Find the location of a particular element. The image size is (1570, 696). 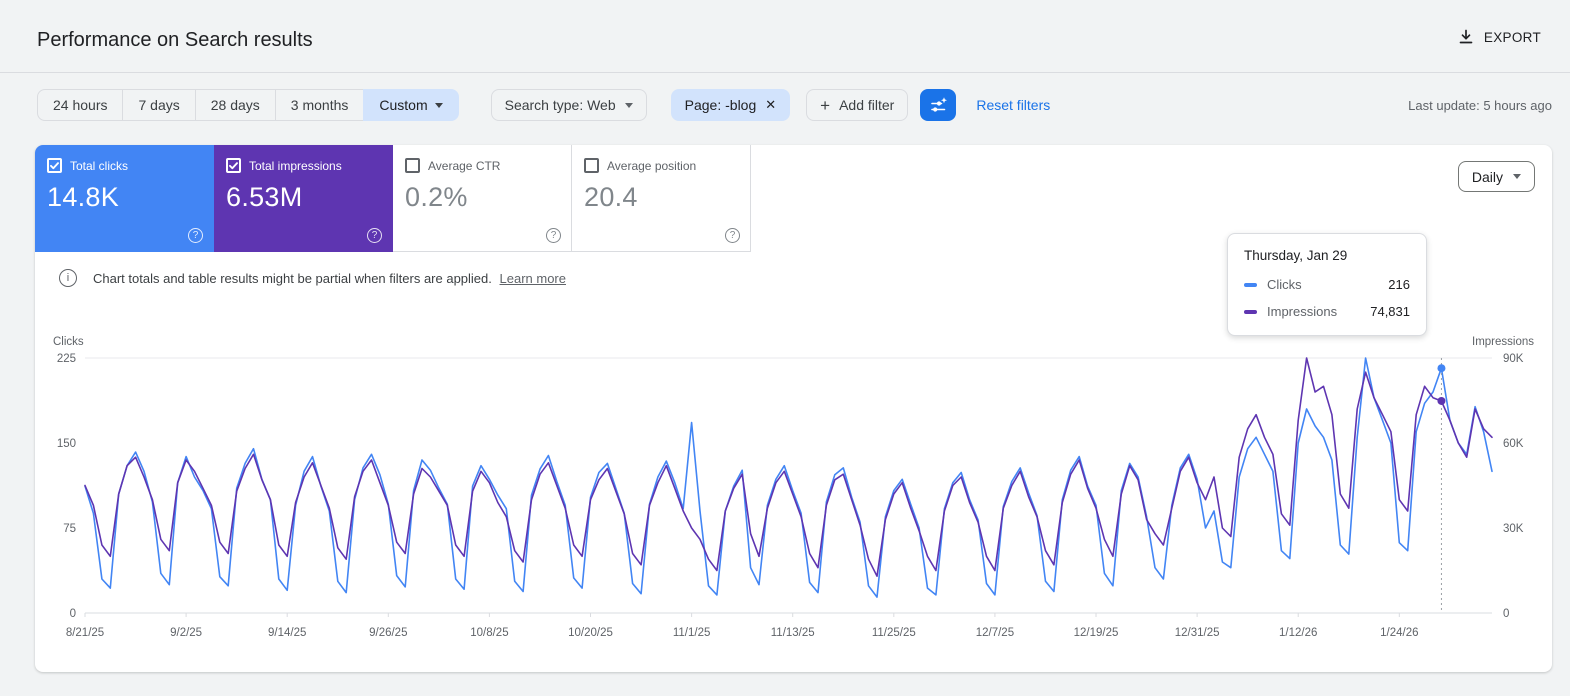

svg-text: 1/24/26 is located at coordinates (1399, 633).